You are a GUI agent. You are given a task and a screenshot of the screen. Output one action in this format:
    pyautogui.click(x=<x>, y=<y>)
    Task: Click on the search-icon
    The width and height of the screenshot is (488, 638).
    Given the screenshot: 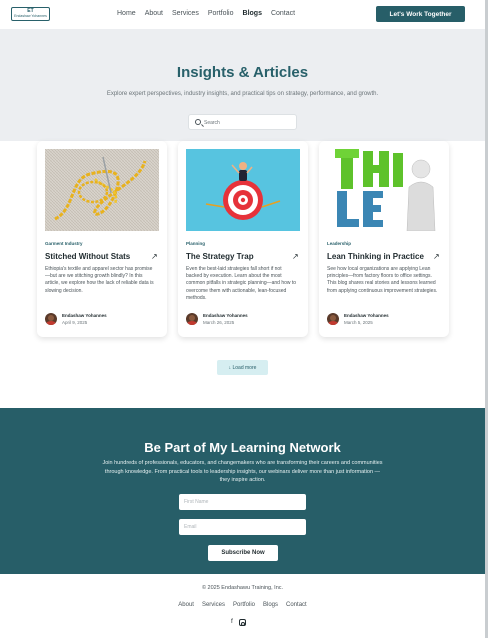 What is the action you would take?
    pyautogui.click(x=198, y=122)
    